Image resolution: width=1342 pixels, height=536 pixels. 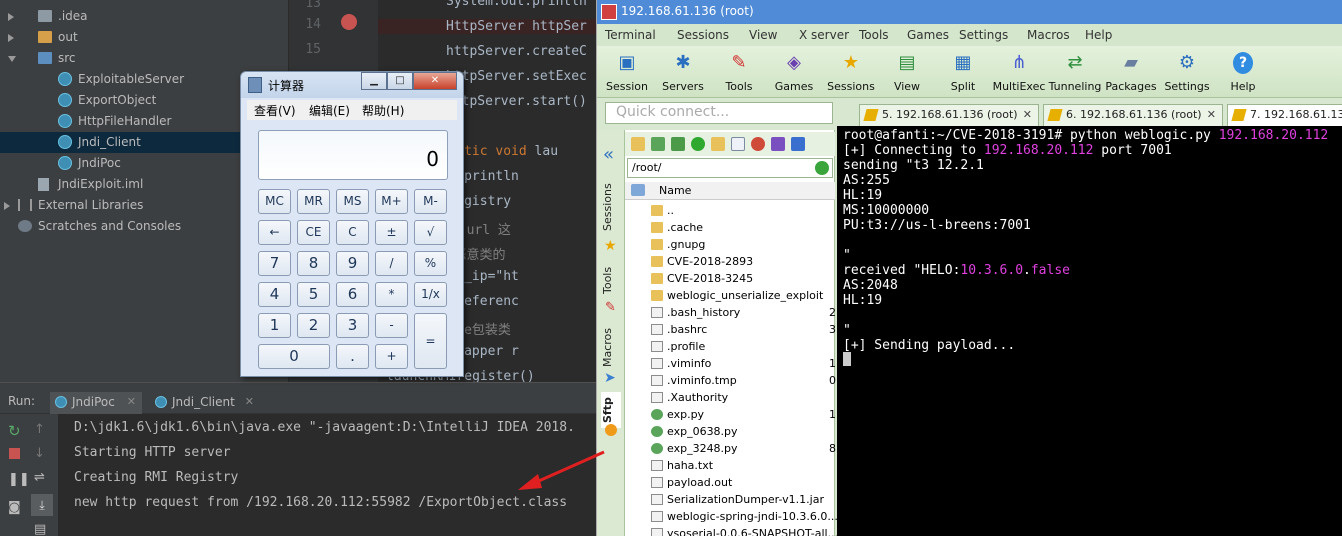 What do you see at coordinates (391, 356) in the screenshot?
I see `calc-key: +` at bounding box center [391, 356].